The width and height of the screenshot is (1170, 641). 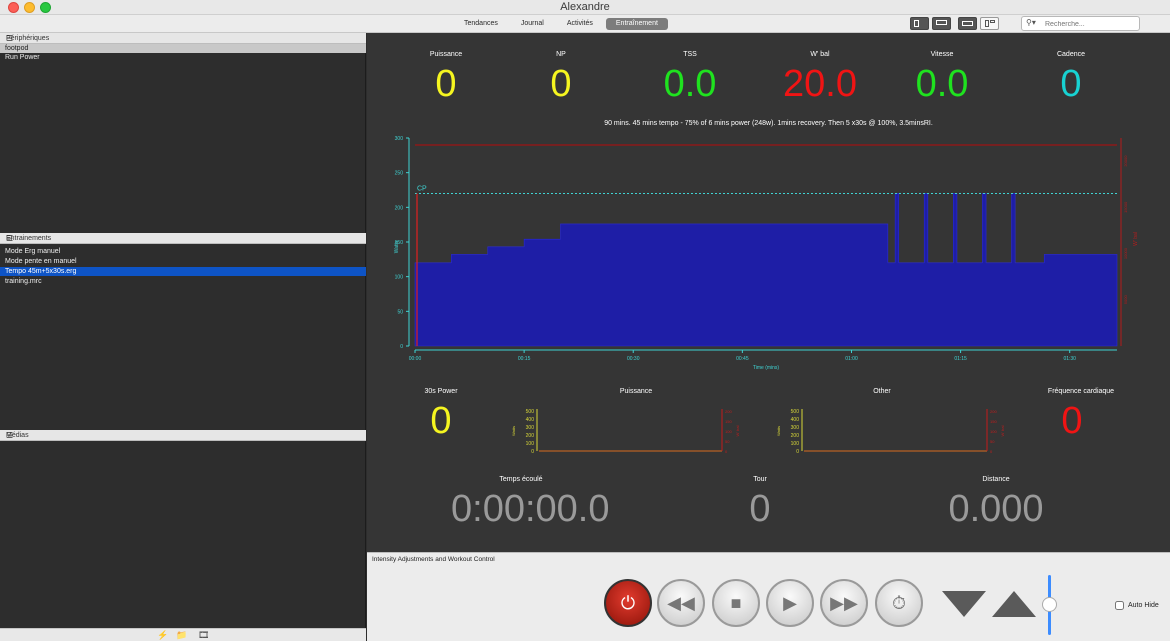 What do you see at coordinates (820, 84) in the screenshot?
I see `metric-value: 20.0` at bounding box center [820, 84].